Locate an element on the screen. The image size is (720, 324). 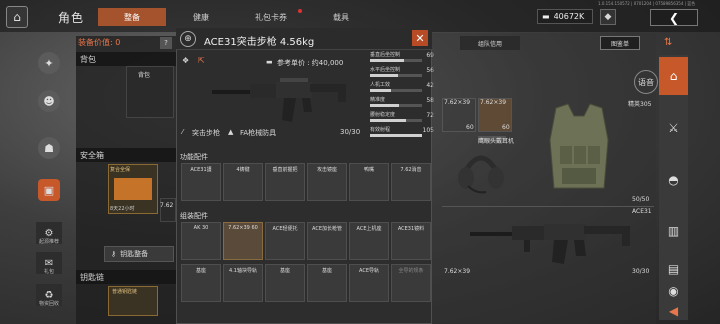
stat-label: 垂直后坐控制 is located at coordinates (385, 55).